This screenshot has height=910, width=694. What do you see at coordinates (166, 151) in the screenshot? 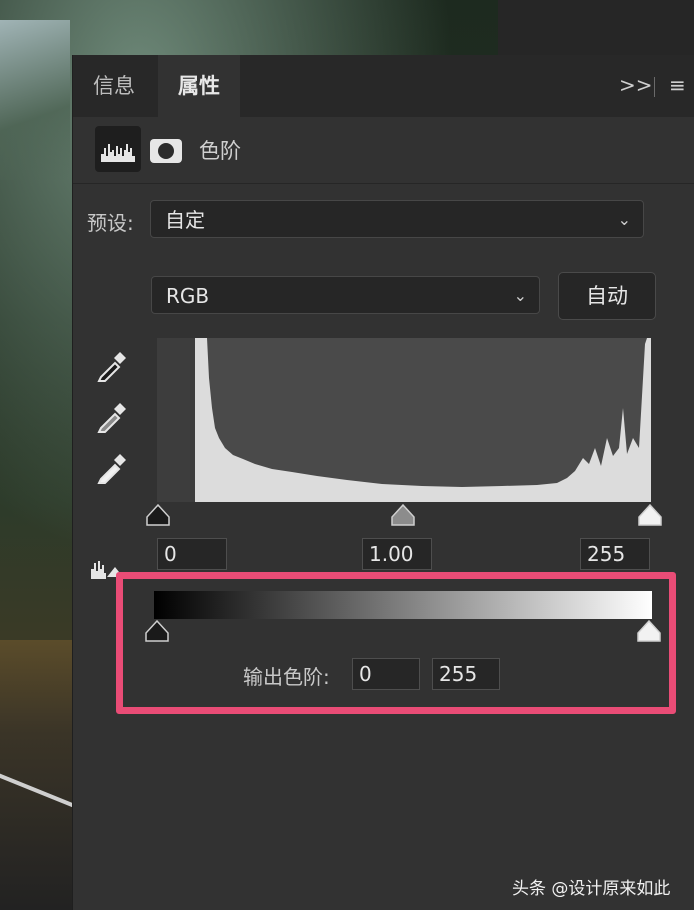
I see `mask-icon` at bounding box center [166, 151].